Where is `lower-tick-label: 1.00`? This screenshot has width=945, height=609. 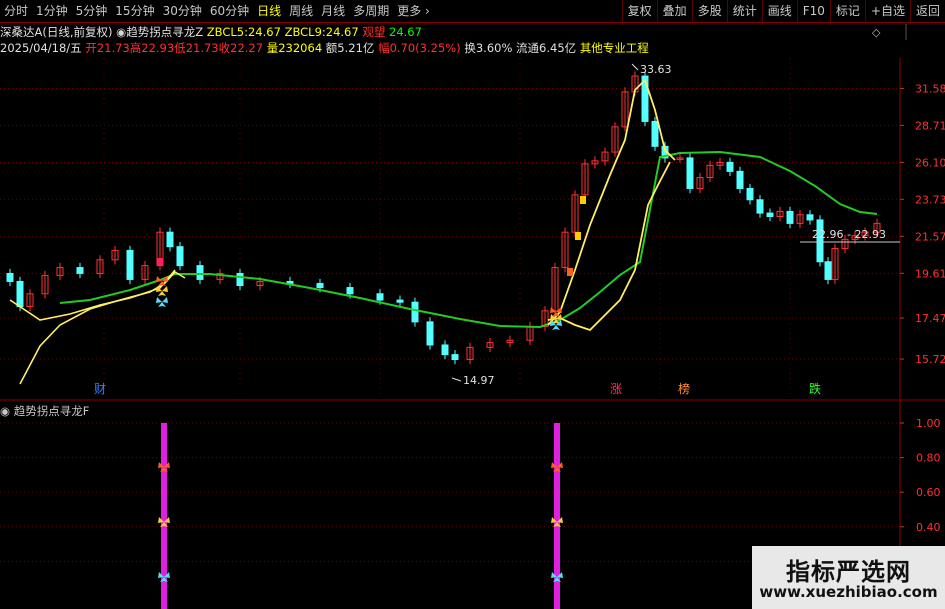
lower-tick-label: 1.00 is located at coordinates (928, 423).